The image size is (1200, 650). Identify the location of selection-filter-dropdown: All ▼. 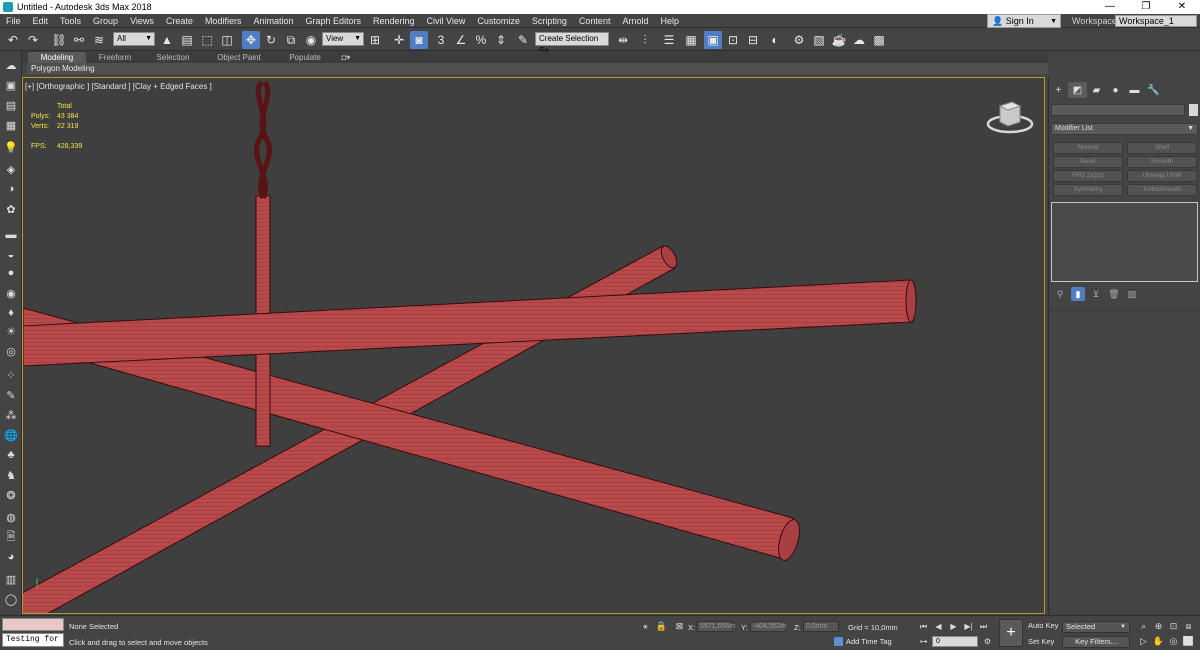
(134, 39).